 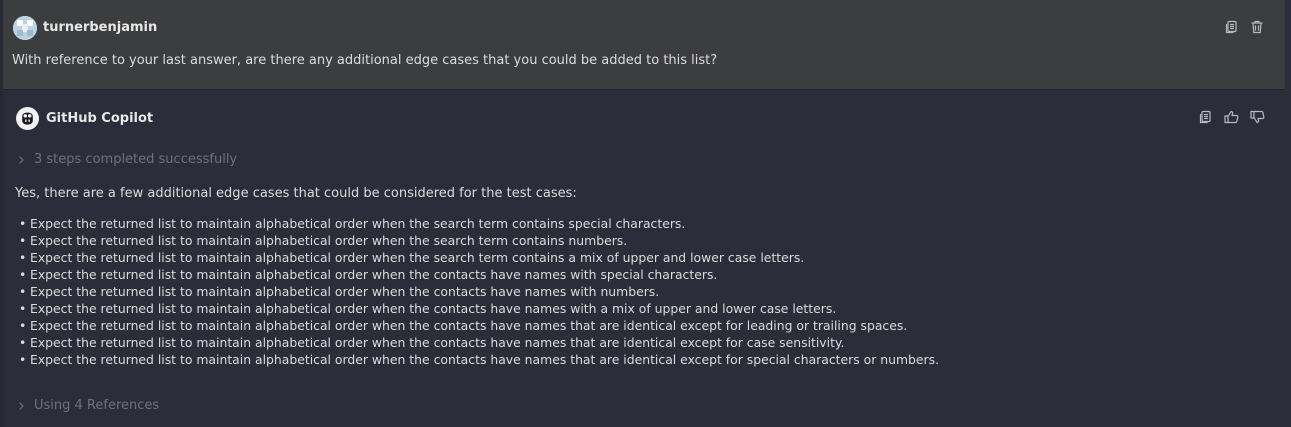 What do you see at coordinates (1231, 117) in the screenshot?
I see `thumbs-up-icon` at bounding box center [1231, 117].